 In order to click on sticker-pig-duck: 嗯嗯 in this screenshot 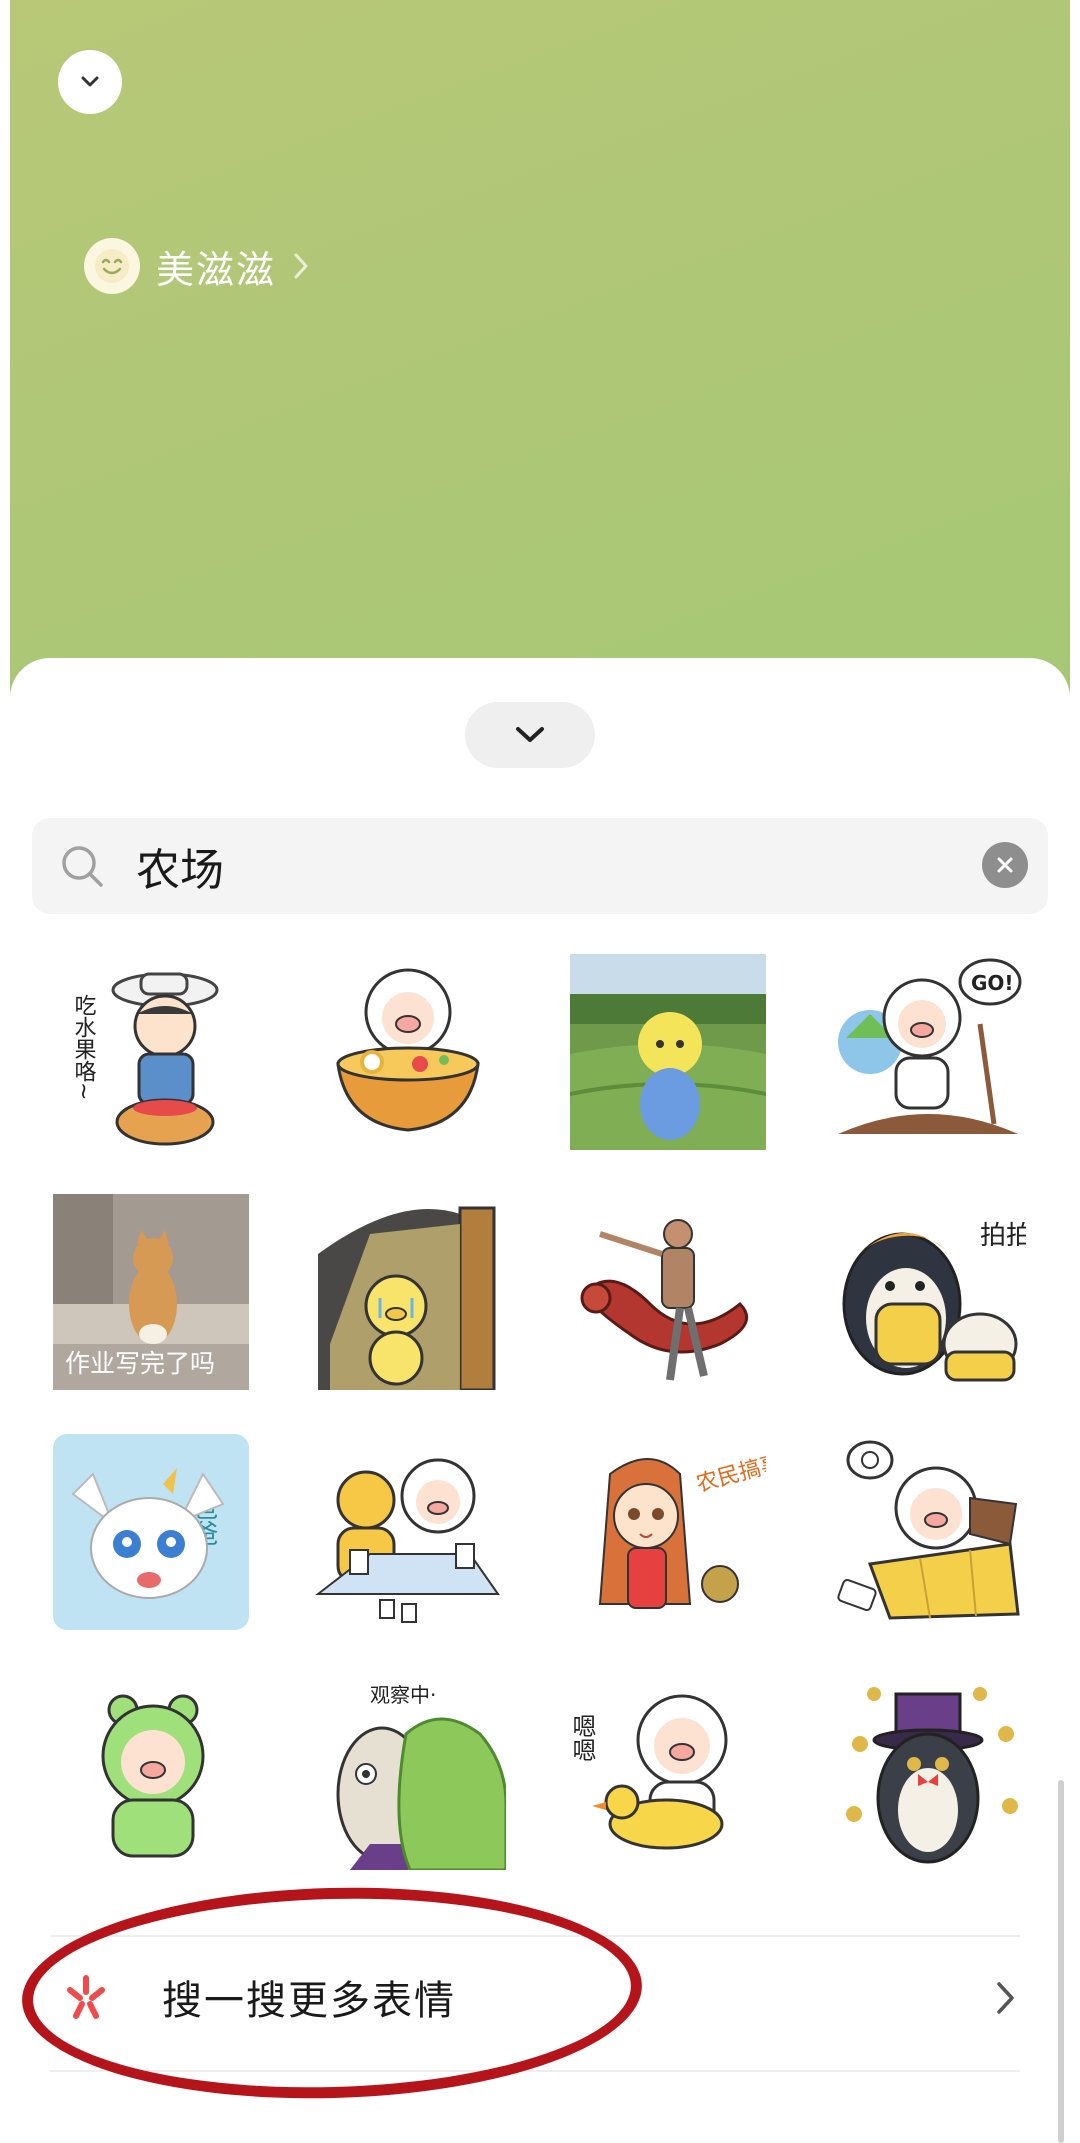, I will do `click(668, 1772)`.